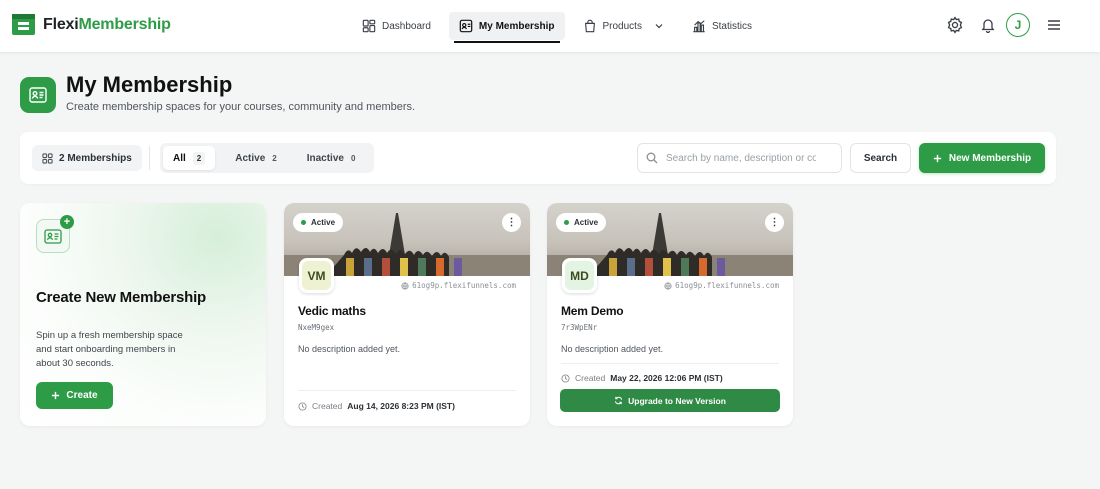 Image resolution: width=1100 pixels, height=489 pixels. What do you see at coordinates (47, 158) in the screenshot?
I see `grid-icon` at bounding box center [47, 158].